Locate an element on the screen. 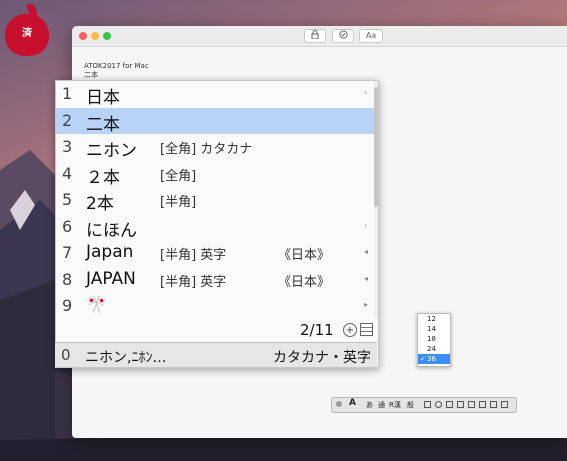 The width and height of the screenshot is (567, 461). palette-mode-a: A is located at coordinates (352, 403).